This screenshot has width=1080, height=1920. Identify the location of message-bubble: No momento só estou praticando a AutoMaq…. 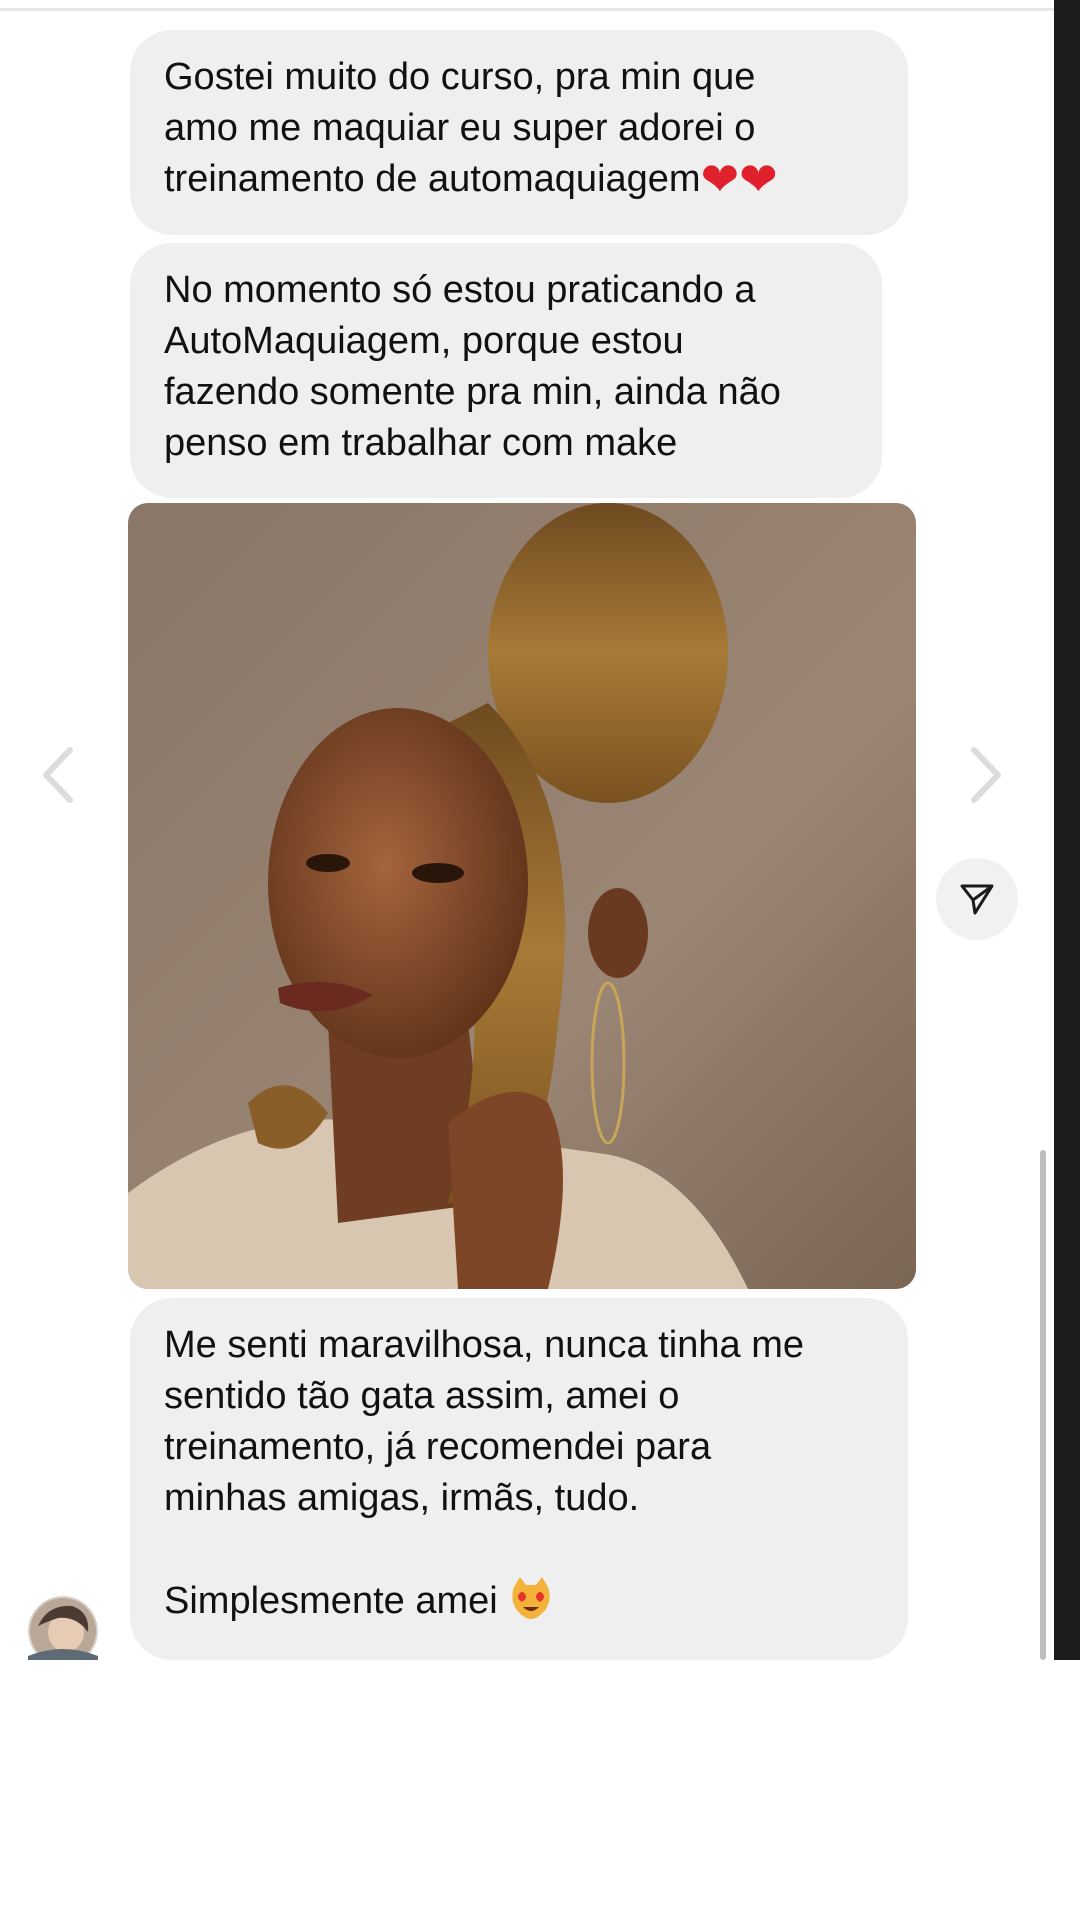
(506, 370).